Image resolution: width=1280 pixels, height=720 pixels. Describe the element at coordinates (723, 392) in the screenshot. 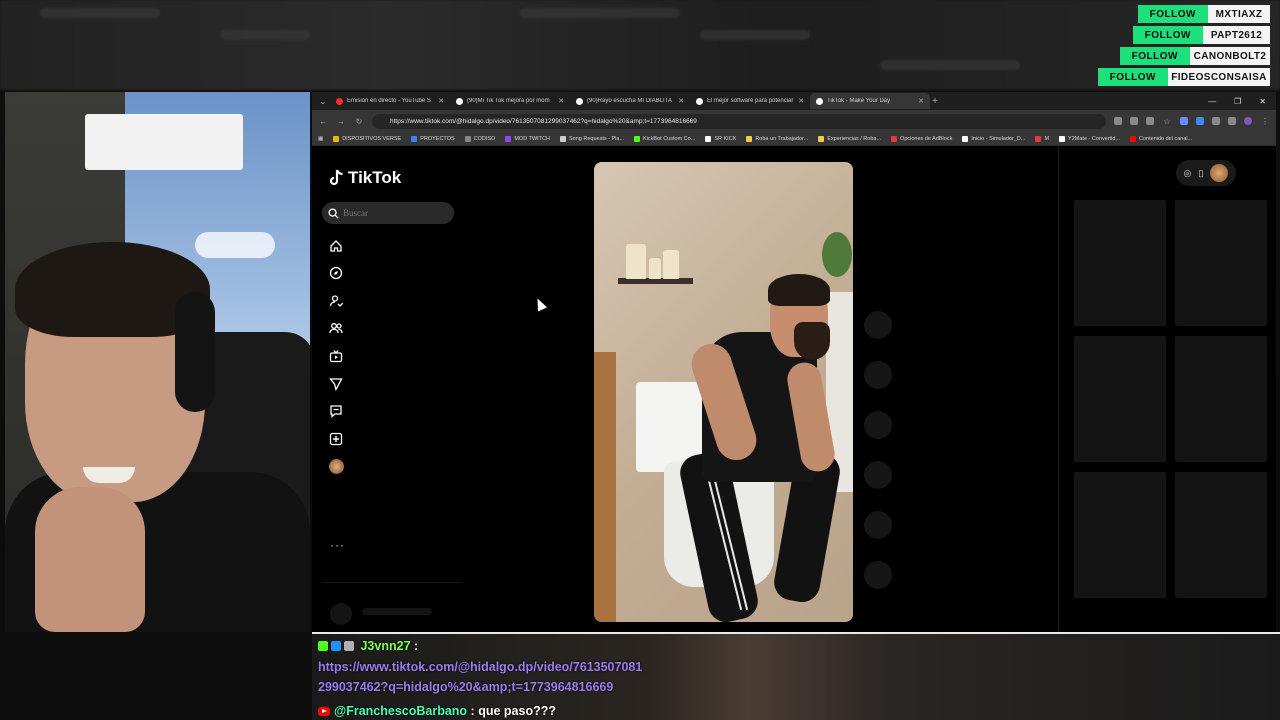

I see `video-player` at that location.